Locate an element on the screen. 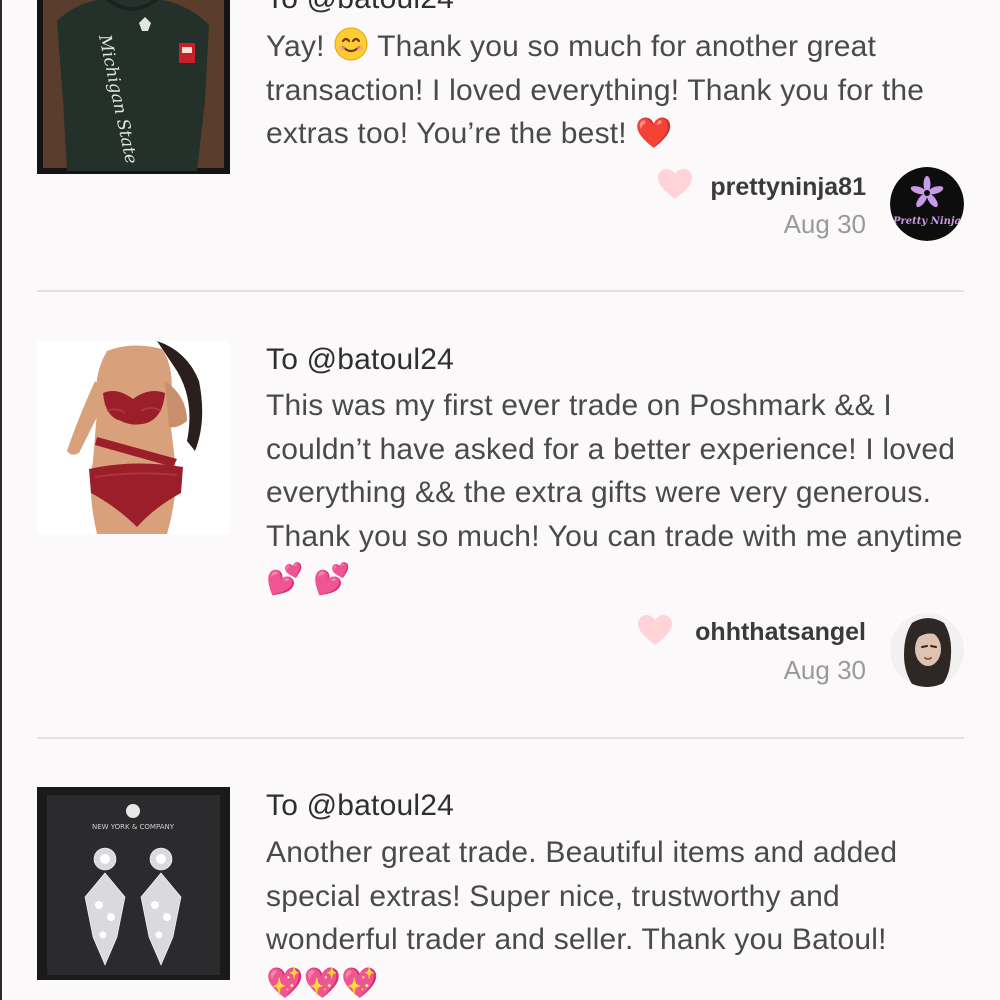 Image resolution: width=1000 pixels, height=1000 pixels. thumb-brand-text: NEW YORK & COMPANY is located at coordinates (133, 827).